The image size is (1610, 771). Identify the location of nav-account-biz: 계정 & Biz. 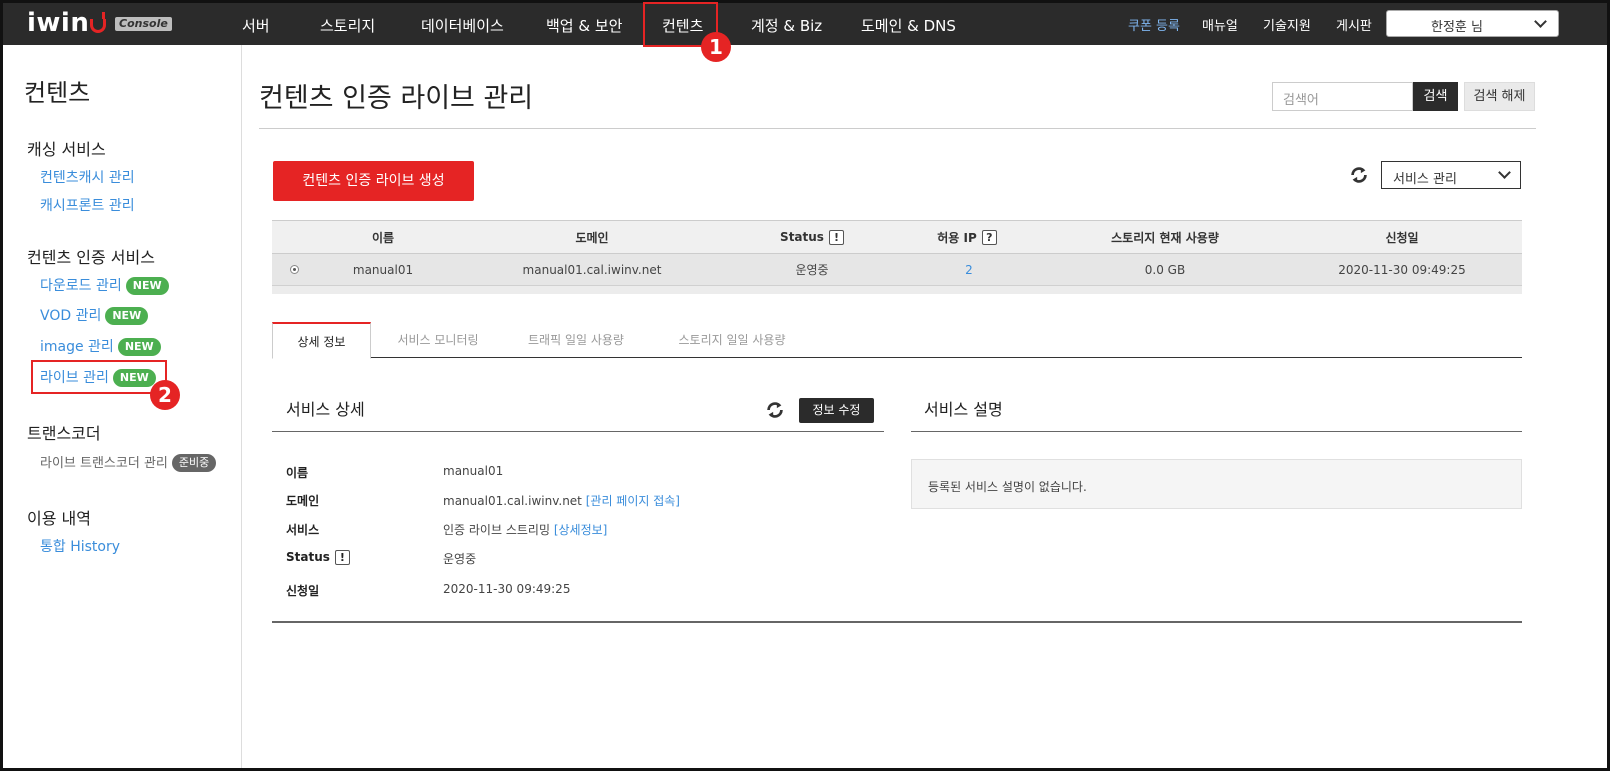
(786, 25).